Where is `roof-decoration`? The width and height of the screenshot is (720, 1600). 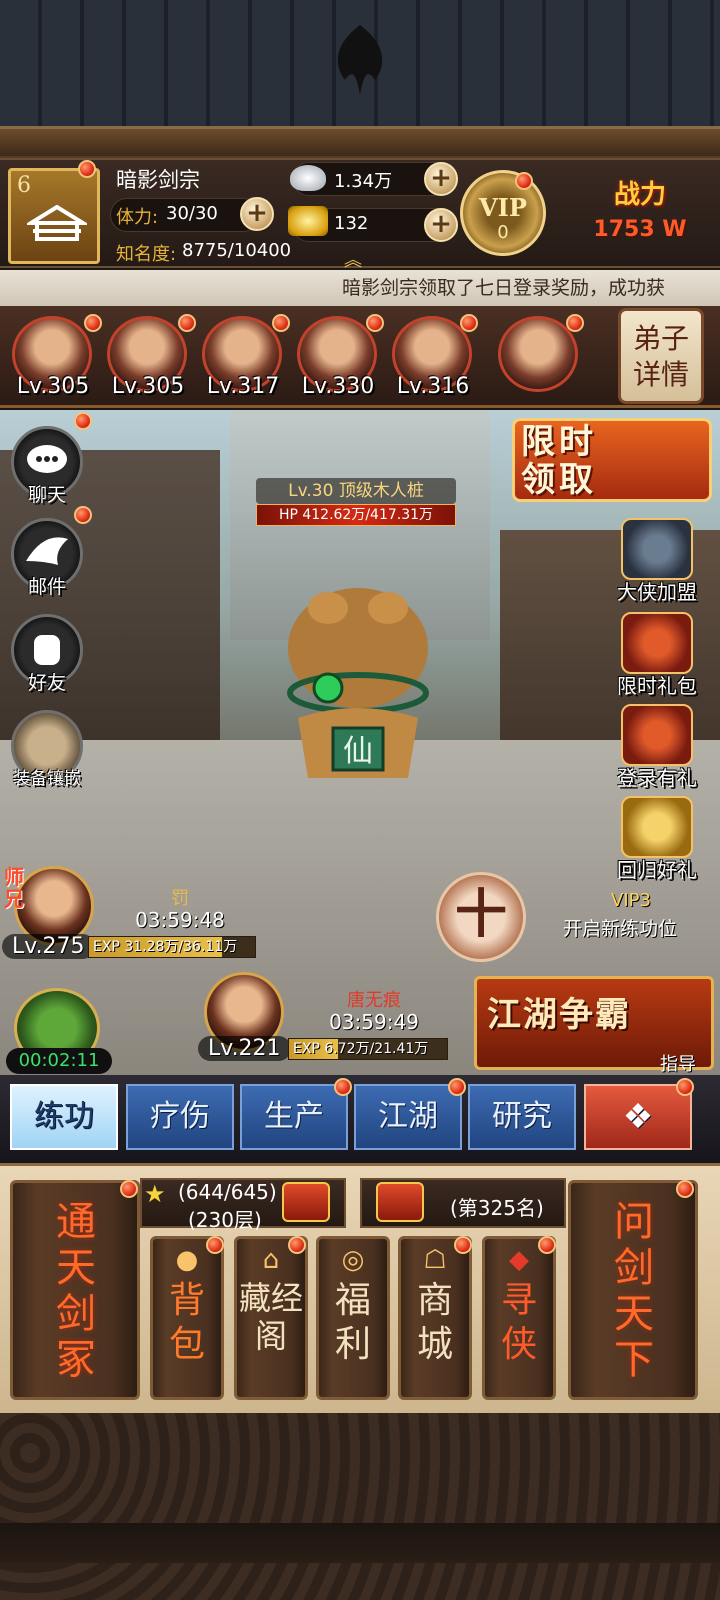 roof-decoration is located at coordinates (360, 80).